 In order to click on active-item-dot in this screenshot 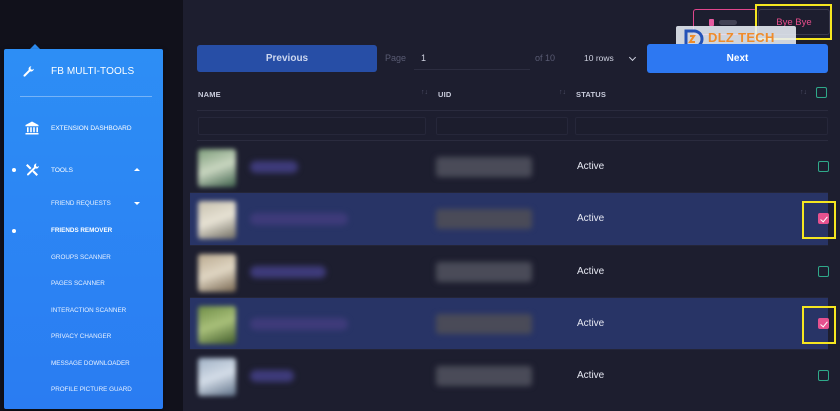, I will do `click(14, 231)`.